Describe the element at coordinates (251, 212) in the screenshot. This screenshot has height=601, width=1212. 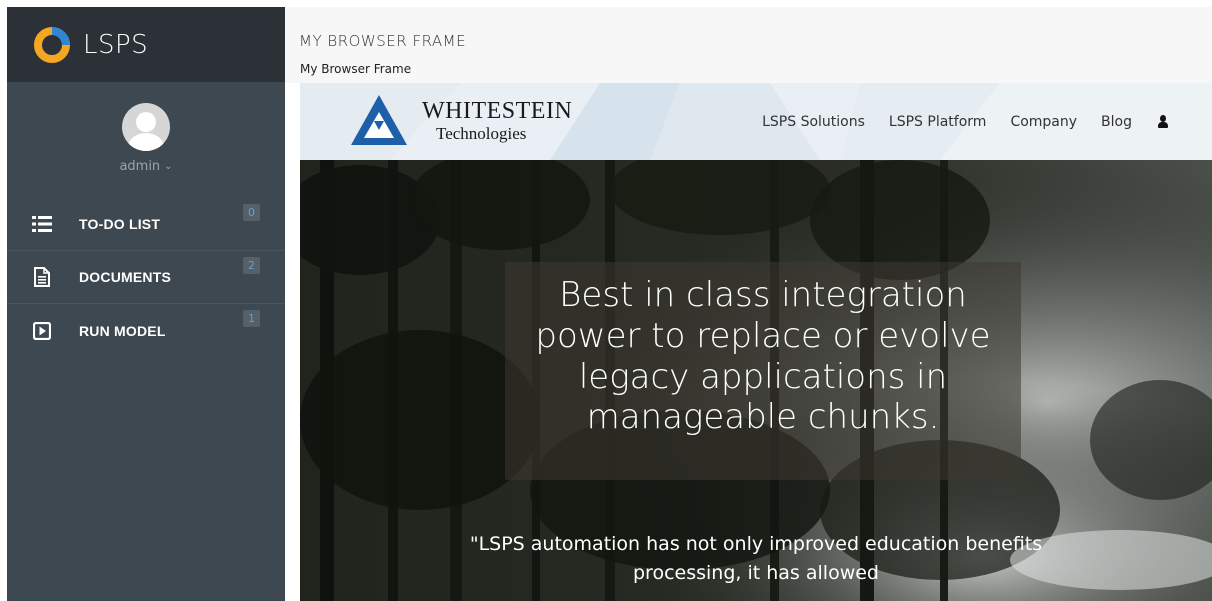
I see `count-badge: 0` at that location.